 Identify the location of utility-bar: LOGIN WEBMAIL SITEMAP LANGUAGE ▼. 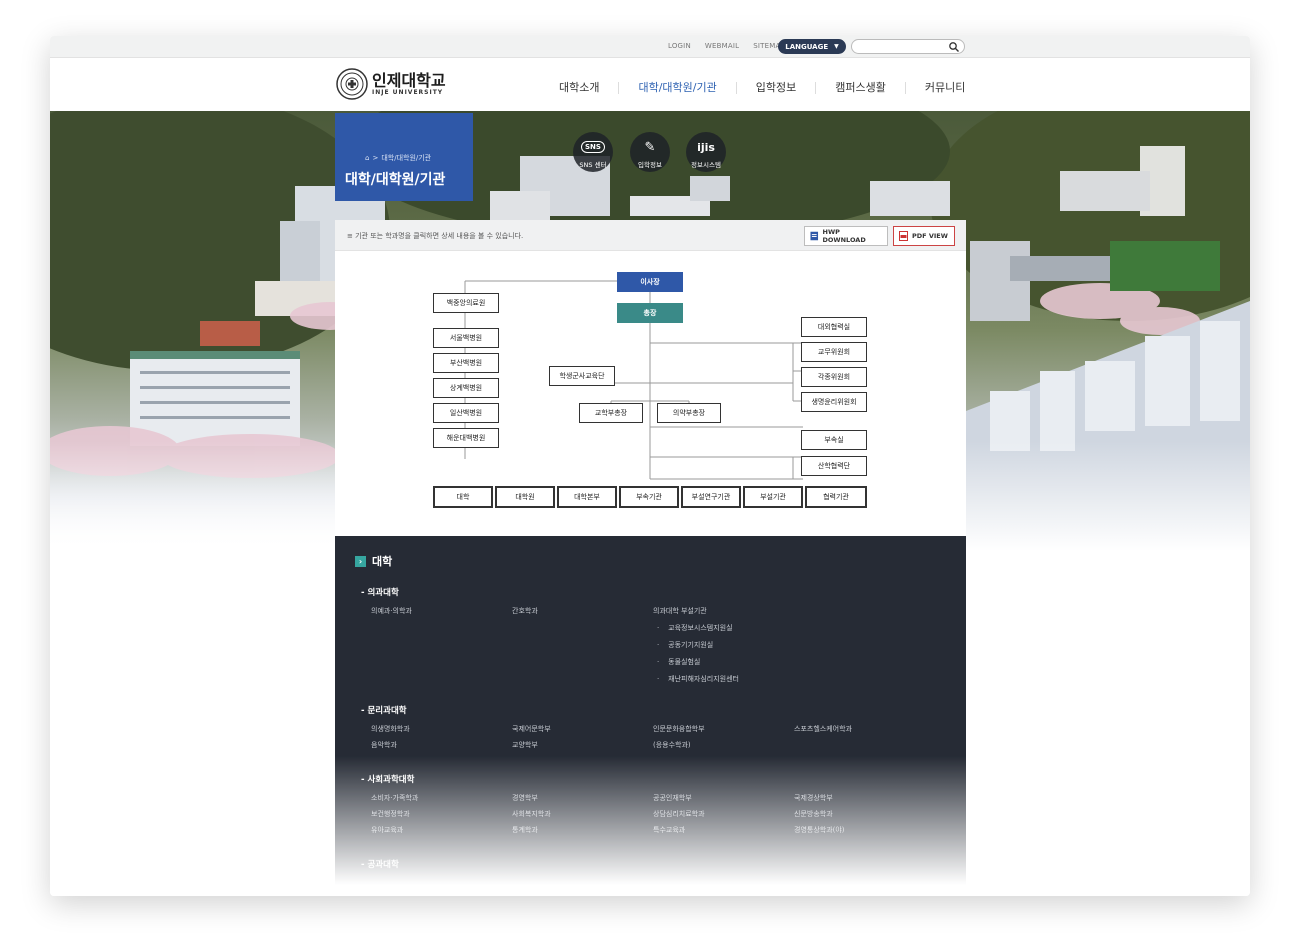
(650, 47).